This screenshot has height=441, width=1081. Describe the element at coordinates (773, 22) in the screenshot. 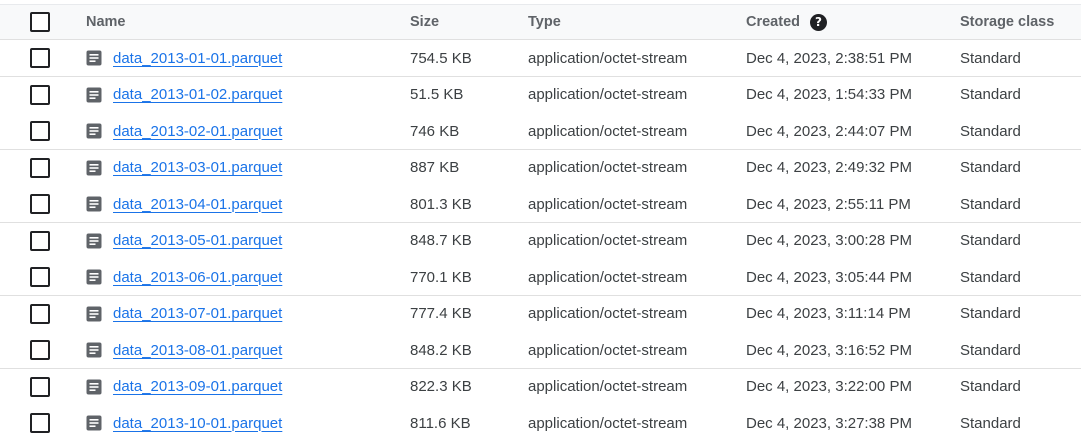

I see `column-header-created-label: Created` at that location.